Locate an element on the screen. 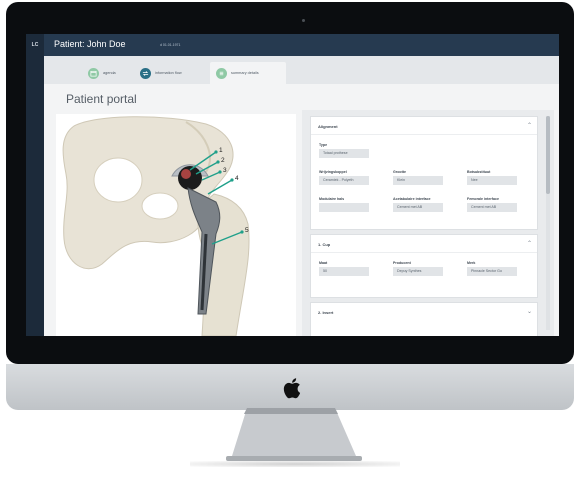 The width and height of the screenshot is (582, 479). tab-summary-details: summary details is located at coordinates (248, 73).